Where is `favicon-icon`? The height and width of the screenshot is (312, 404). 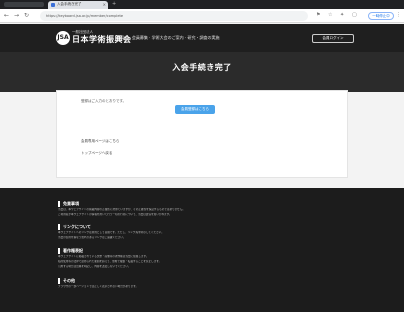 favicon-icon is located at coordinates (53, 5).